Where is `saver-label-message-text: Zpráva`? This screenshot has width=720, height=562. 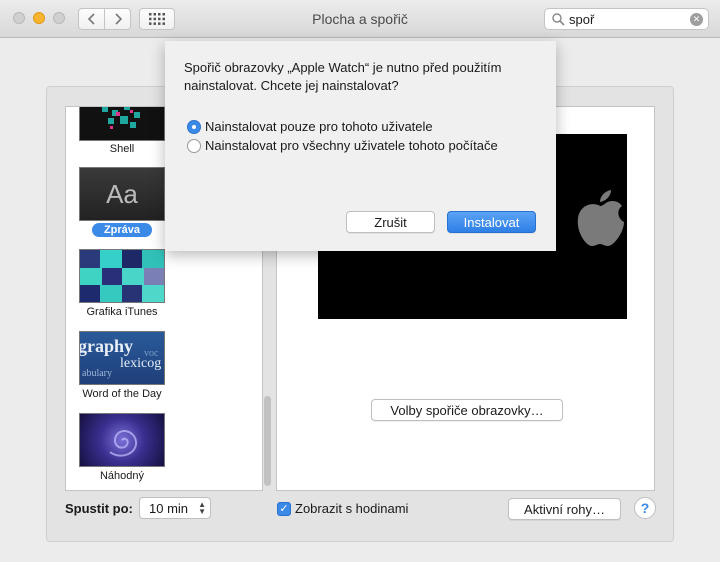 saver-label-message-text: Zpráva is located at coordinates (122, 230).